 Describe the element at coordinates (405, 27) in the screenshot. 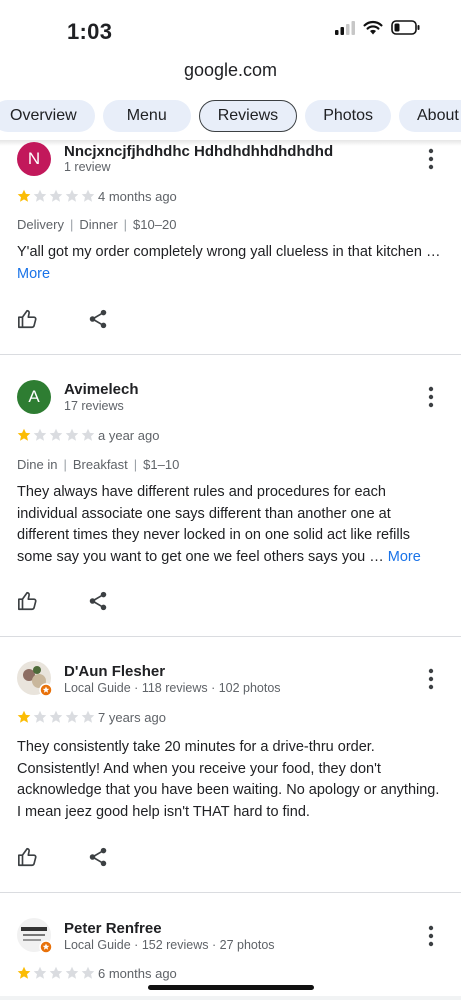

I see `battery-icon` at that location.